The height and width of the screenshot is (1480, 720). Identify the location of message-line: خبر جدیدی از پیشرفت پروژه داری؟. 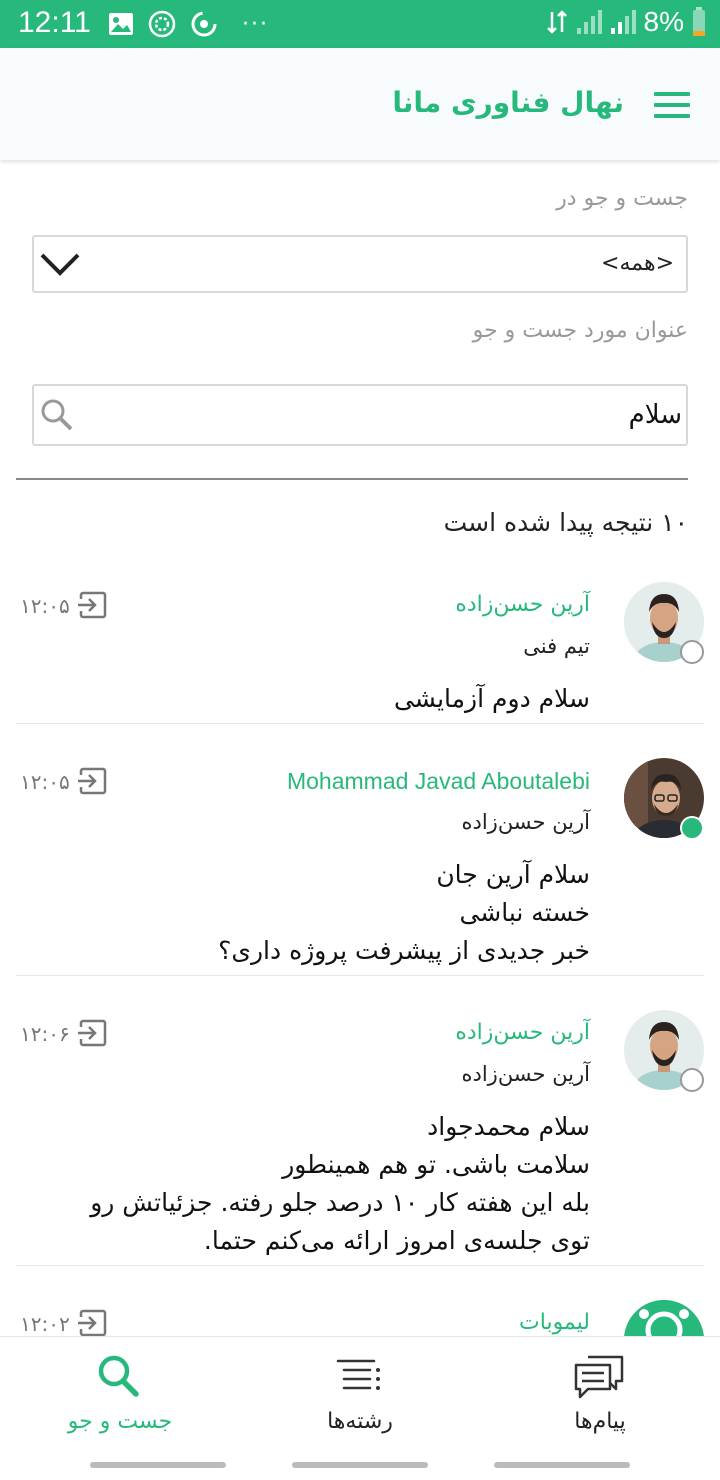
(404, 950).